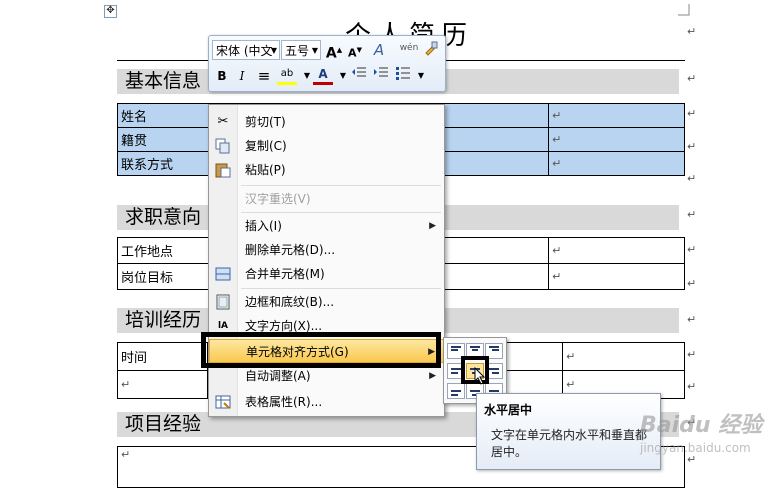 Image resolution: width=772 pixels, height=488 pixels. Describe the element at coordinates (326, 146) in the screenshot. I see `menu-item-copy: 复制(C)` at that location.